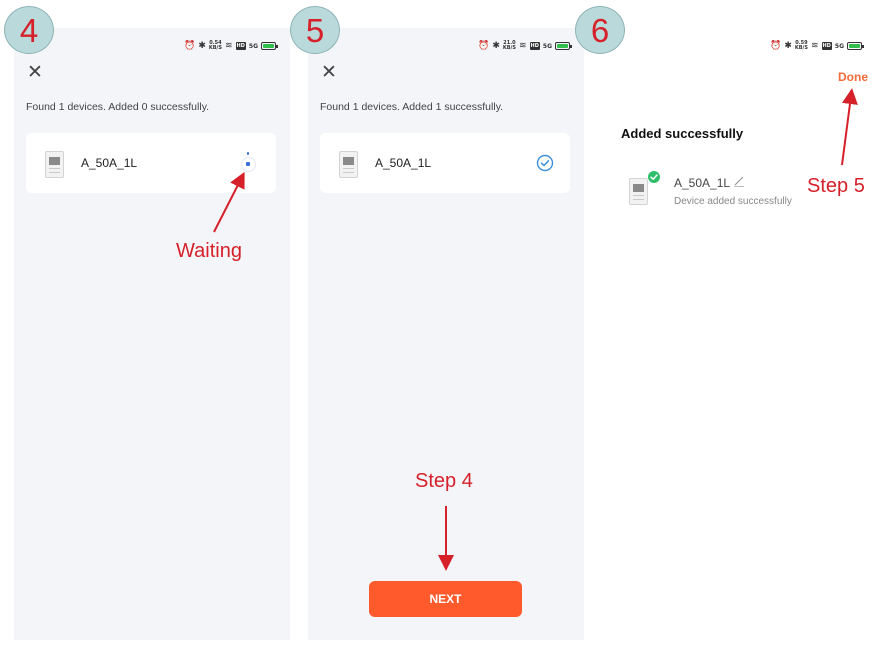  I want to click on status-bar: ⏰ ✱ 21.0 KB/S ≋ HD 5G, so click(525, 46).